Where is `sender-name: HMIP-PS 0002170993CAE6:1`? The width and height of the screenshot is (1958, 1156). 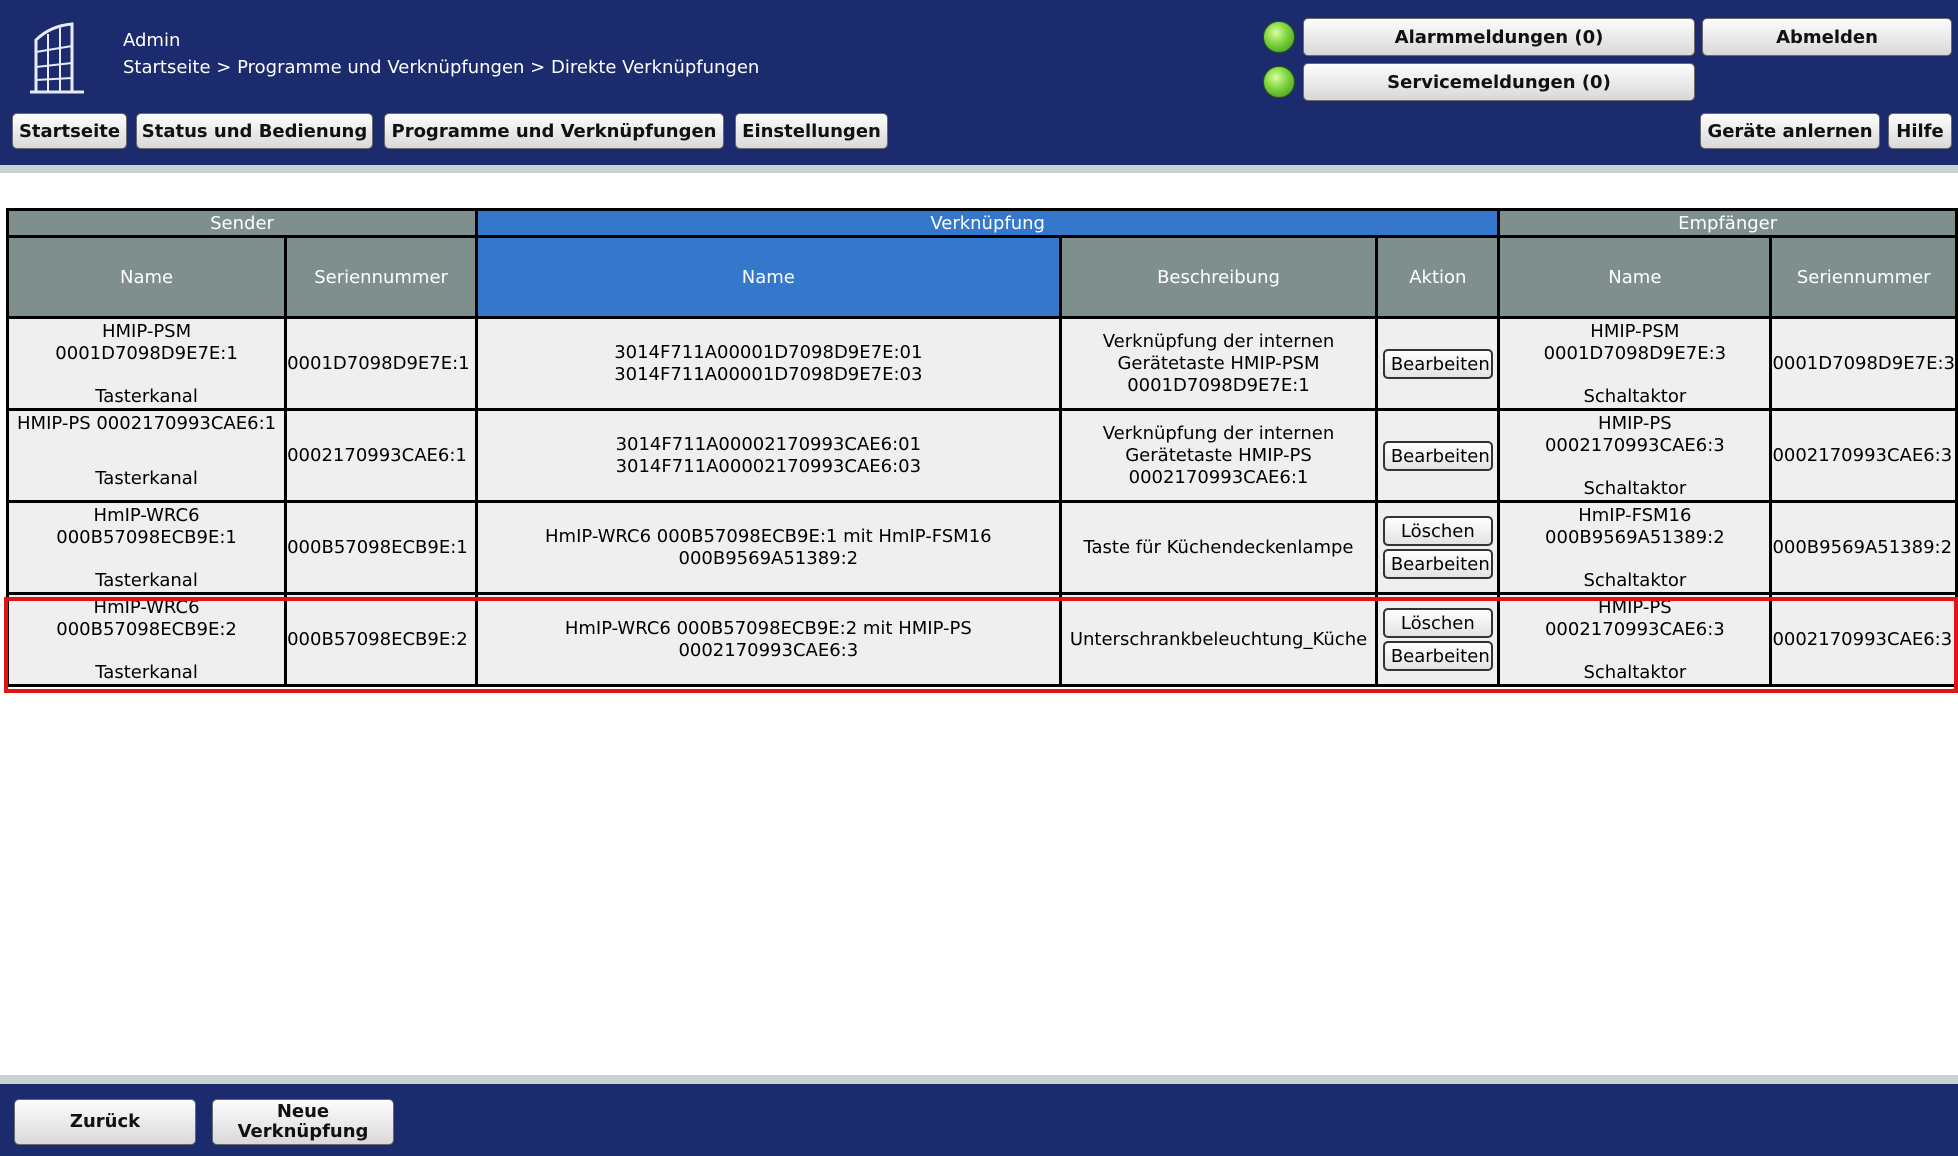
sender-name: HMIP-PS 0002170993CAE6:1 is located at coordinates (147, 423).